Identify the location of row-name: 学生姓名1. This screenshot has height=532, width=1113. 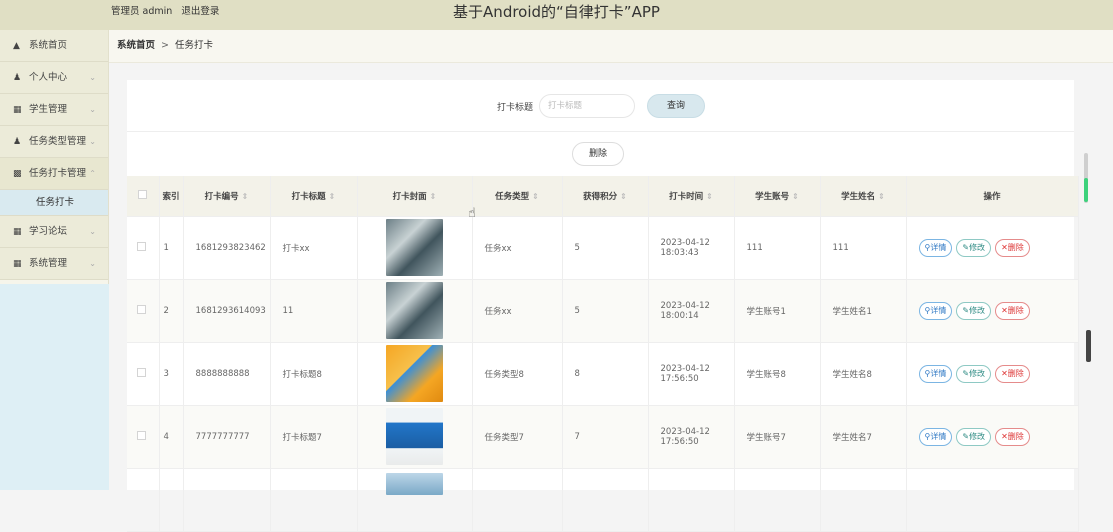
(863, 311).